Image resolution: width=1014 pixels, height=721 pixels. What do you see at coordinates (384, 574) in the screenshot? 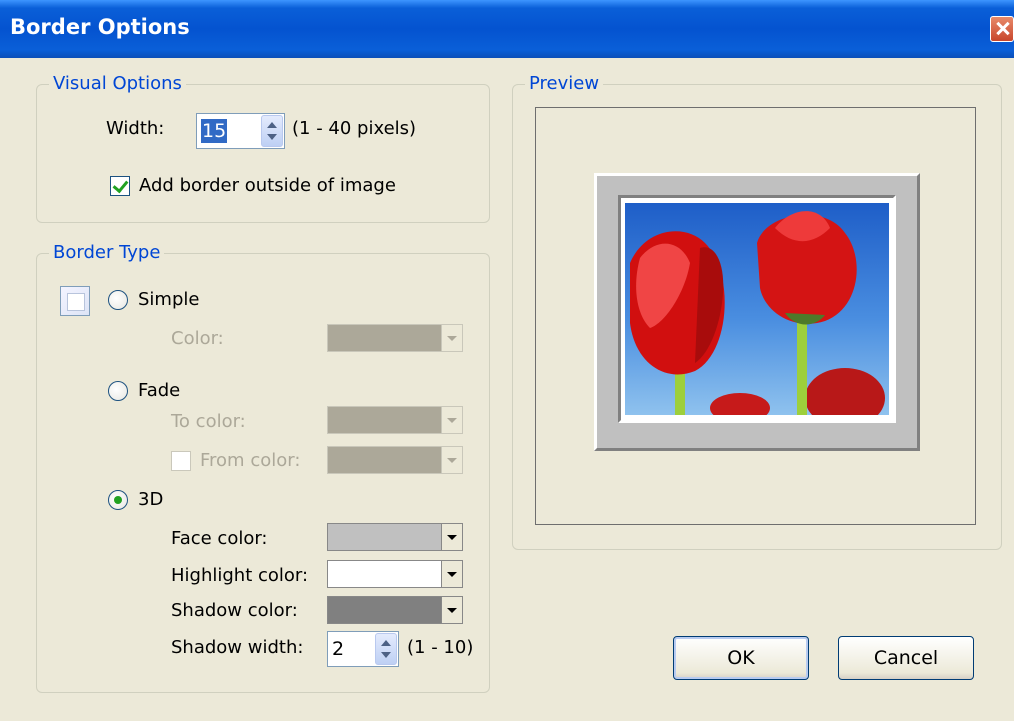
I see `highlight-color-swatch` at bounding box center [384, 574].